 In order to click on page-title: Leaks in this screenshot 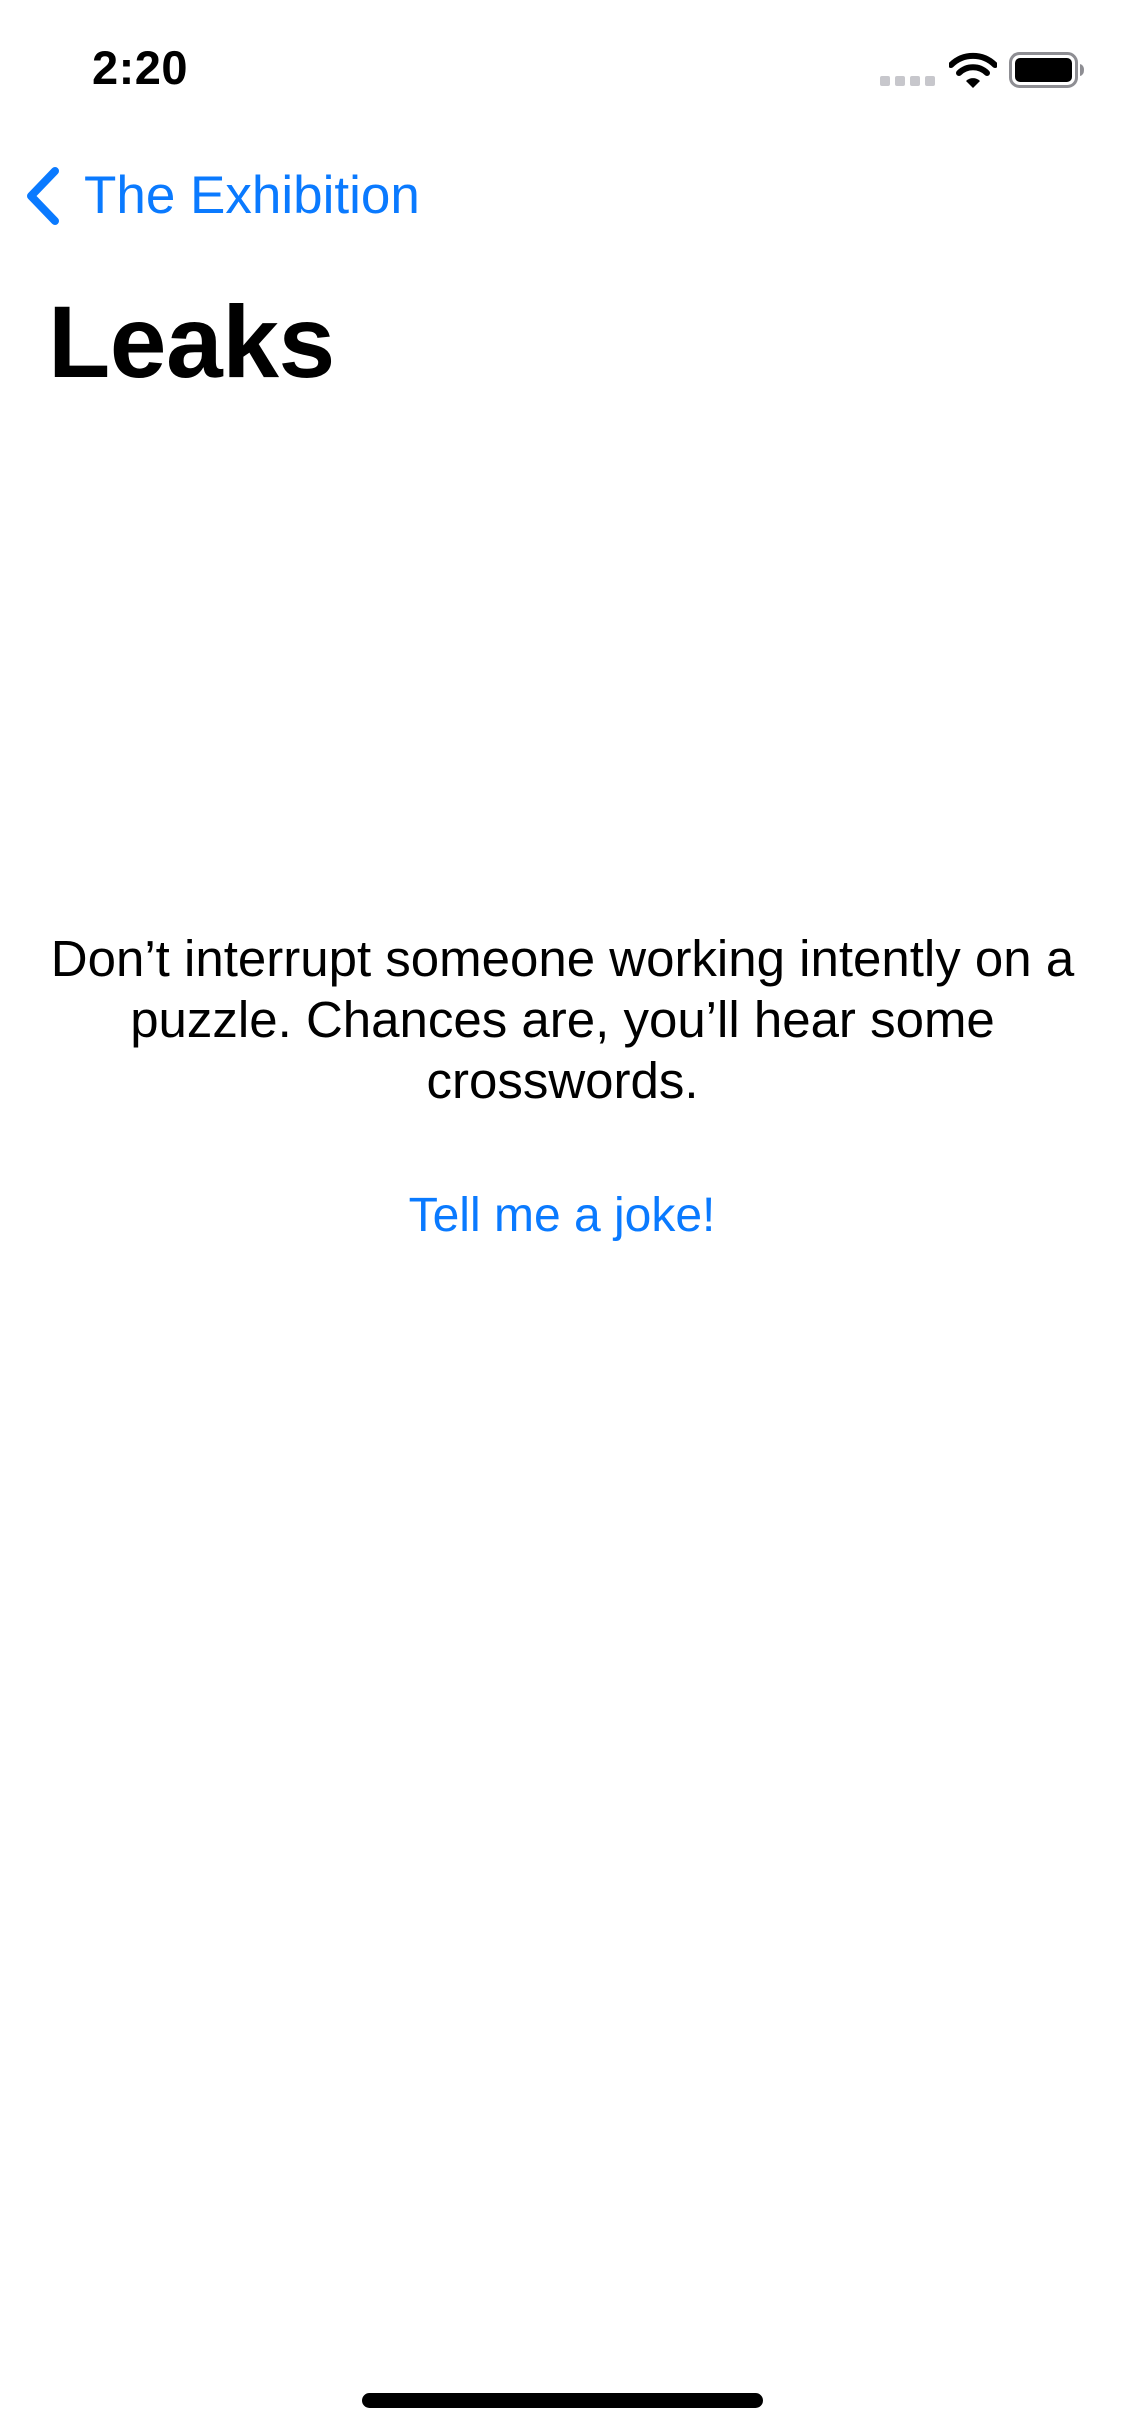, I will do `click(191, 342)`.